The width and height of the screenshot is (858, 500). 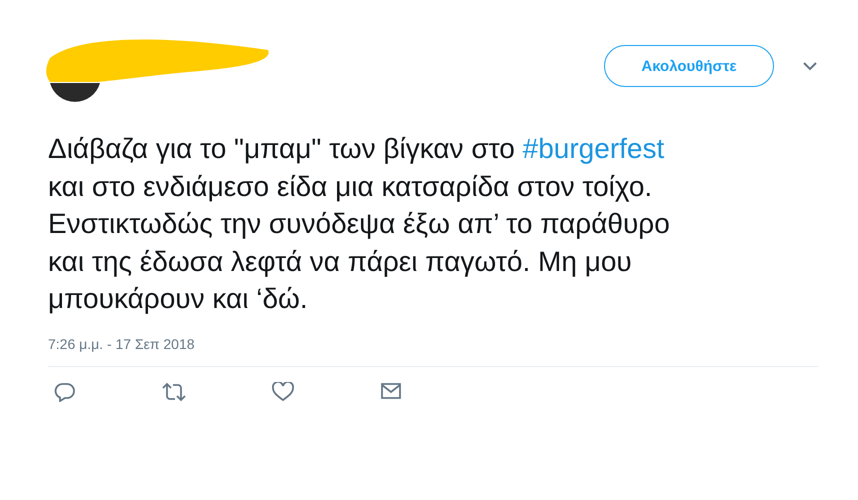 What do you see at coordinates (810, 66) in the screenshot?
I see `chevron-down-icon` at bounding box center [810, 66].